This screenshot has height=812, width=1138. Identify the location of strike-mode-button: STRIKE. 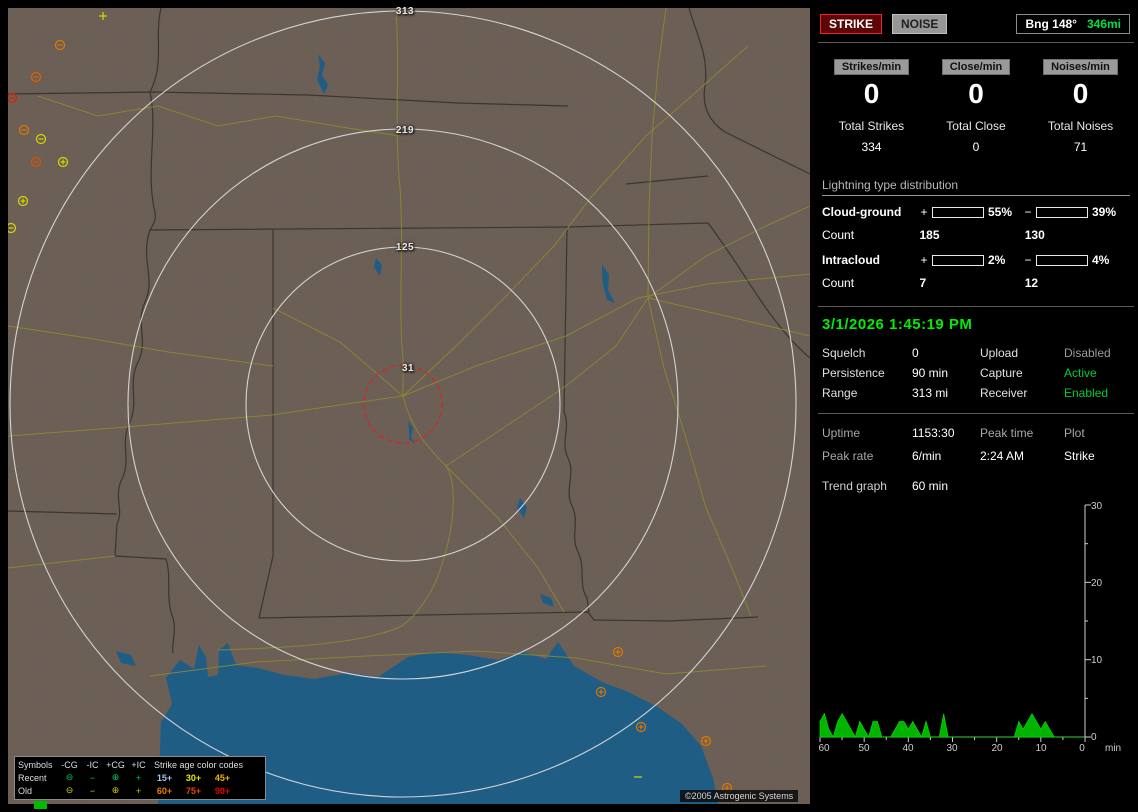
(851, 24).